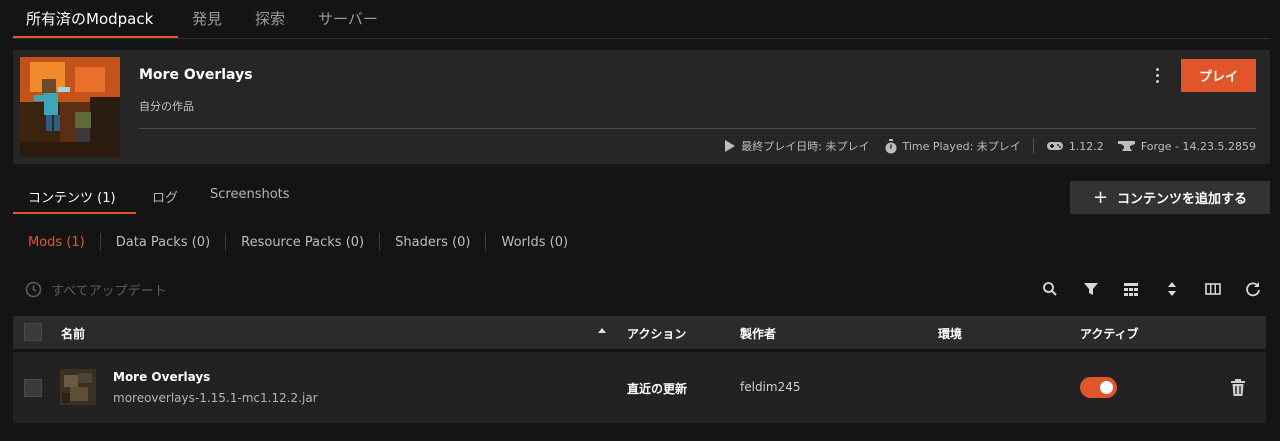 The width and height of the screenshot is (1280, 441). What do you see at coordinates (1182, 199) in the screenshot?
I see `add-content-label: コンテンツを追加する` at bounding box center [1182, 199].